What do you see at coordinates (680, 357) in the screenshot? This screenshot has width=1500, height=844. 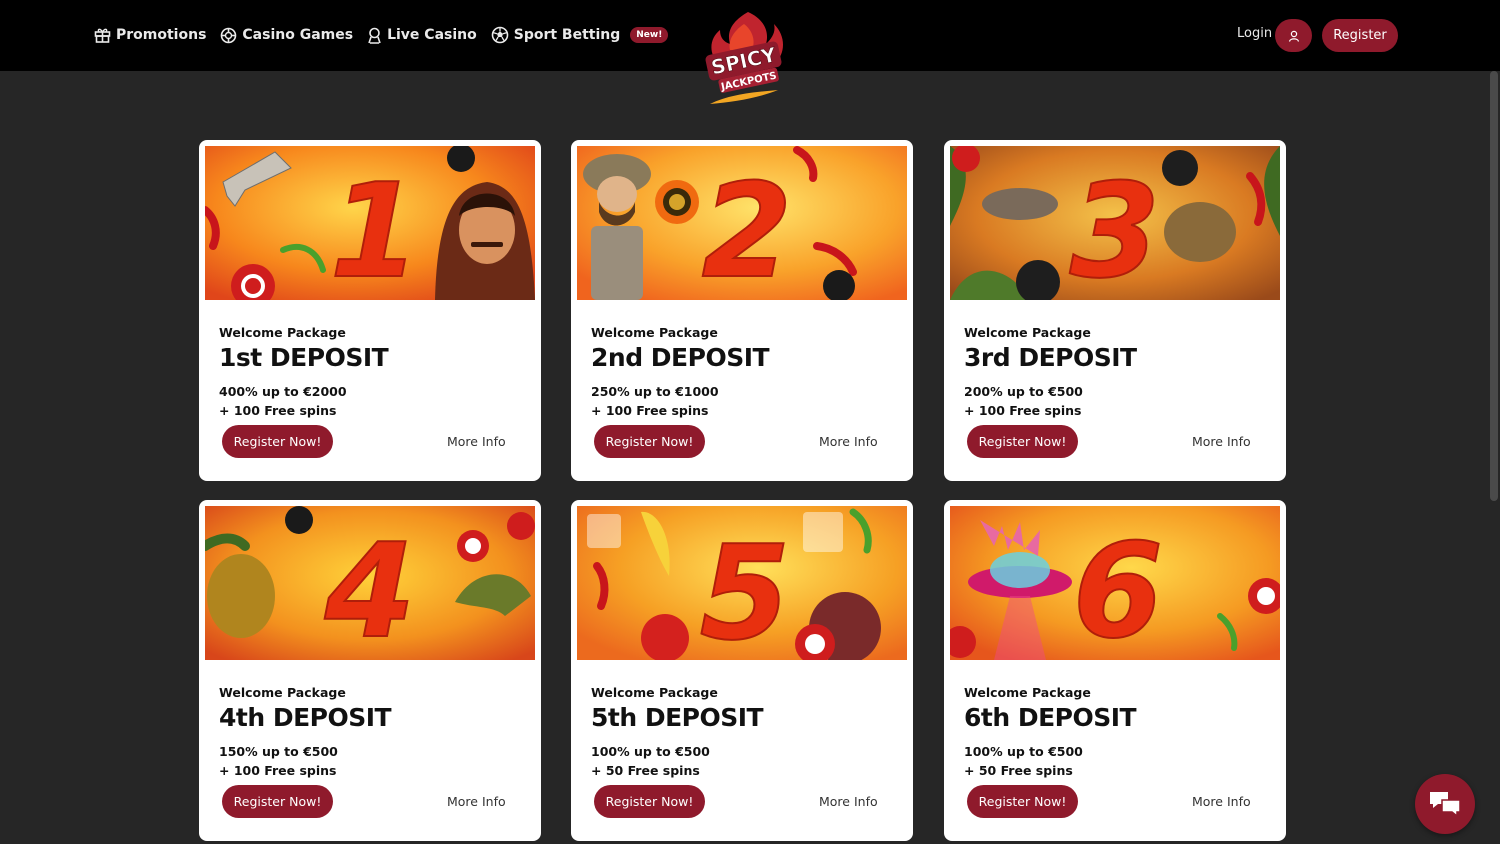 I see `card-title: 2nd DEPOSIT` at bounding box center [680, 357].